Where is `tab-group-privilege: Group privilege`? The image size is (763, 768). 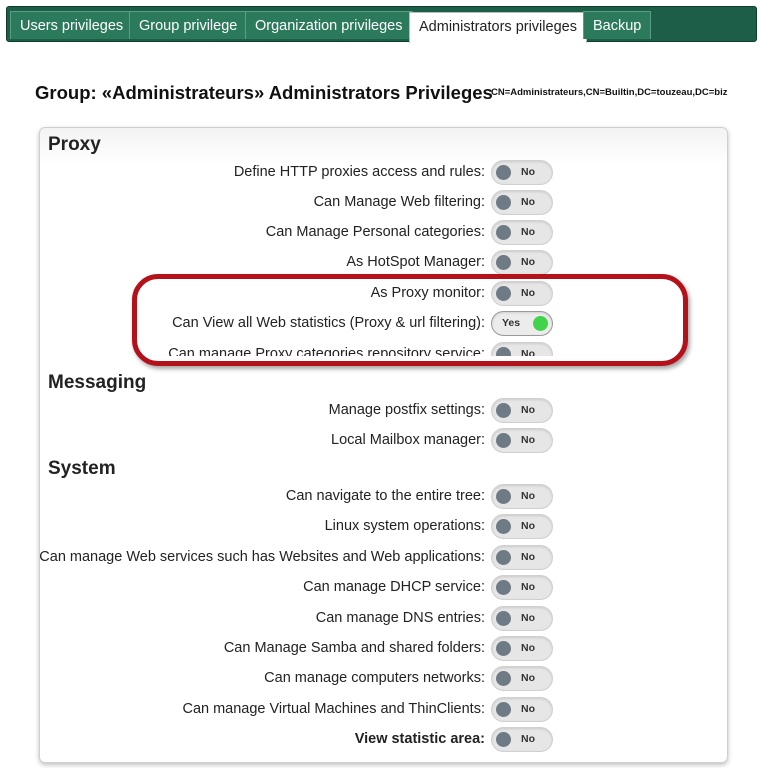 tab-group-privilege: Group privilege is located at coordinates (188, 25).